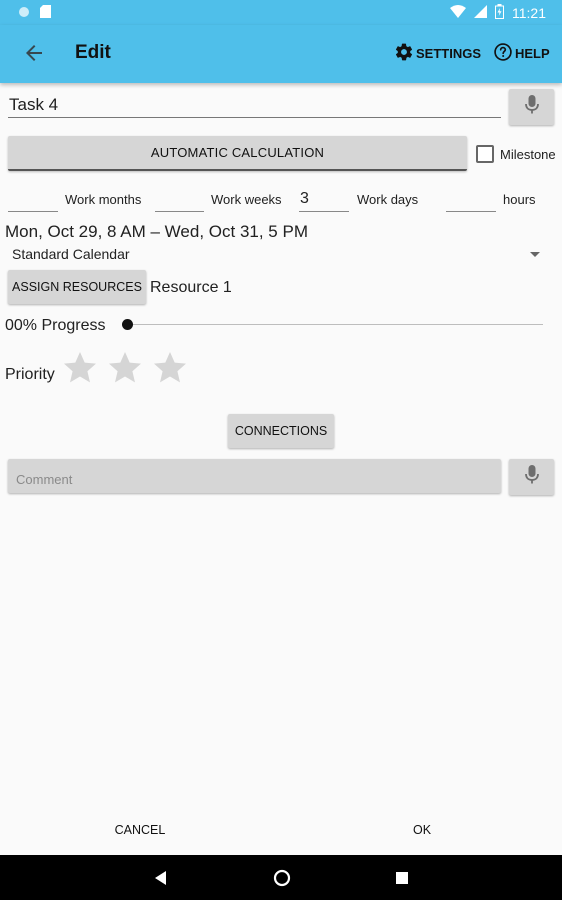 This screenshot has height=900, width=562. What do you see at coordinates (480, 13) in the screenshot?
I see `signal-icon` at bounding box center [480, 13].